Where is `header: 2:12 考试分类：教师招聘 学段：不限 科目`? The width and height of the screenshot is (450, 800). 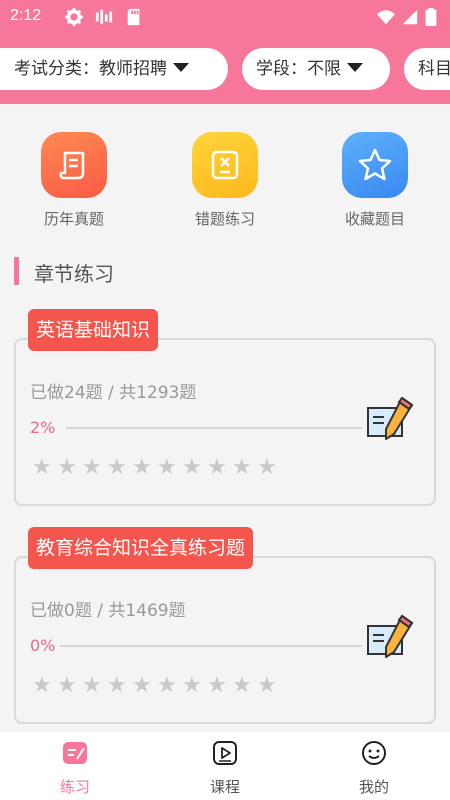
header: 2:12 考试分类：教师招聘 学段：不限 科目 is located at coordinates (225, 52).